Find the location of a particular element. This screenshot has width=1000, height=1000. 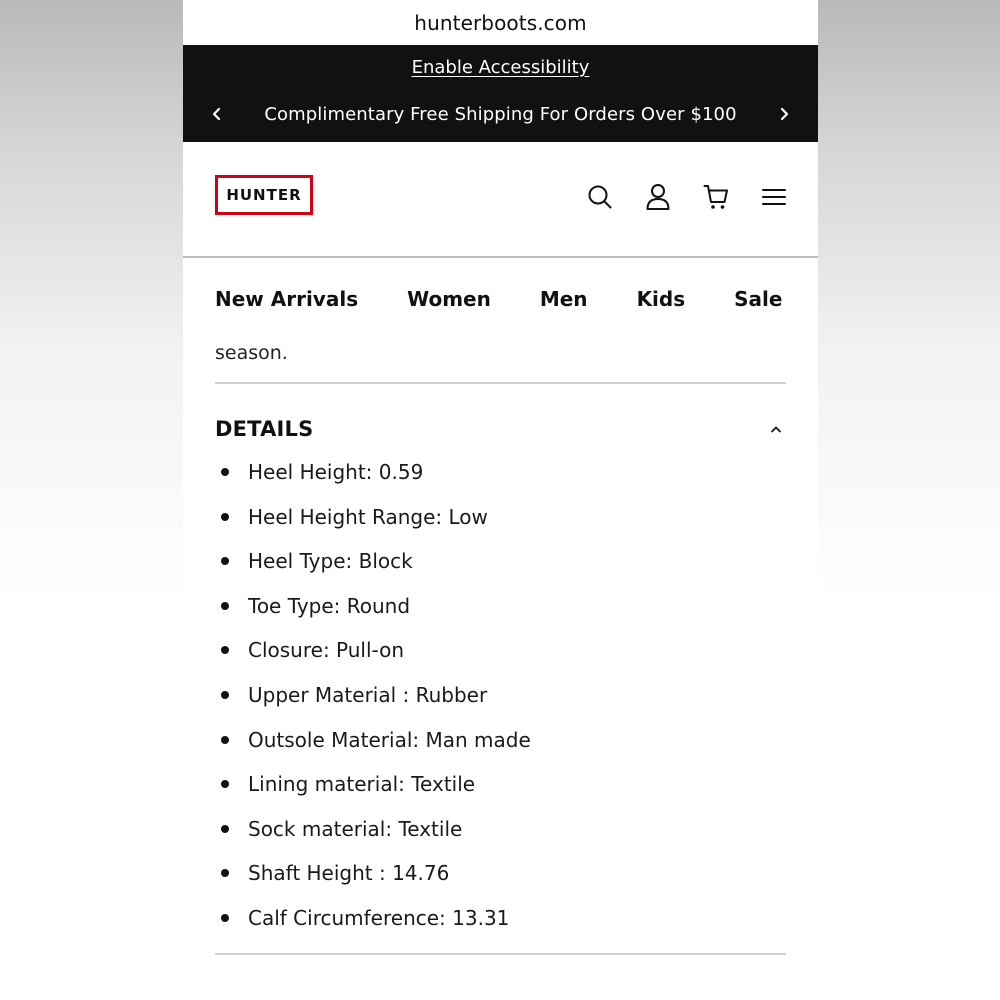

url-text: hunterboots.com is located at coordinates (500, 22).